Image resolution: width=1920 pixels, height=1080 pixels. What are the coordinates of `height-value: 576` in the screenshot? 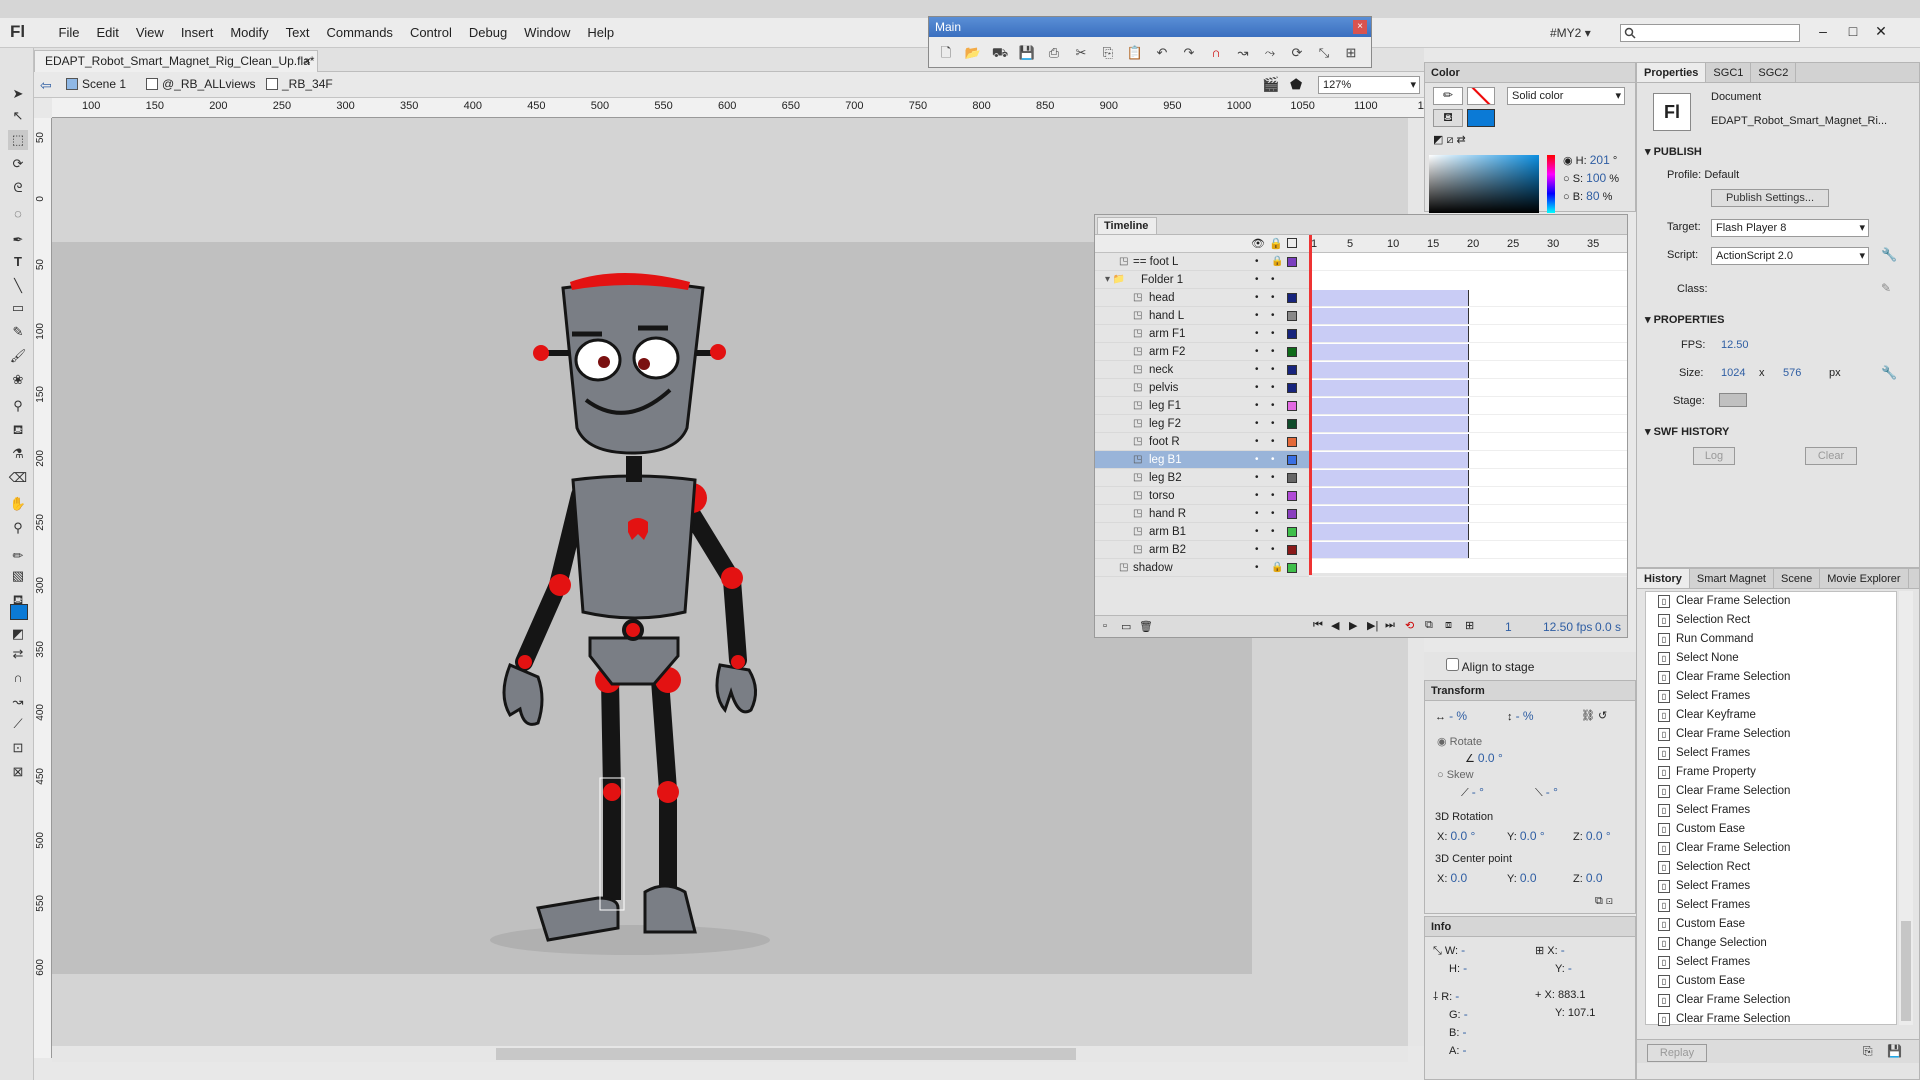 It's located at (1792, 373).